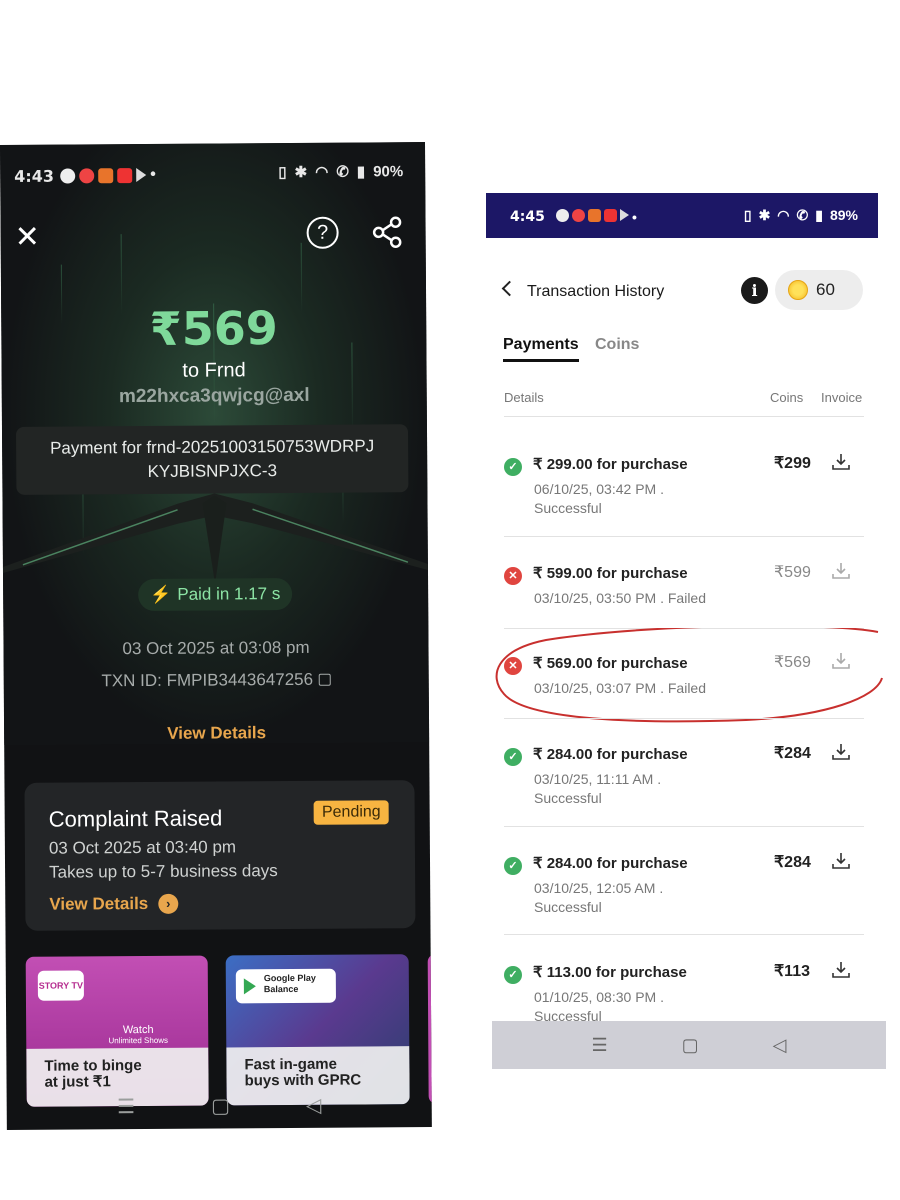 The image size is (900, 1200). What do you see at coordinates (216, 733) in the screenshot?
I see `view-details-link: View Details` at bounding box center [216, 733].